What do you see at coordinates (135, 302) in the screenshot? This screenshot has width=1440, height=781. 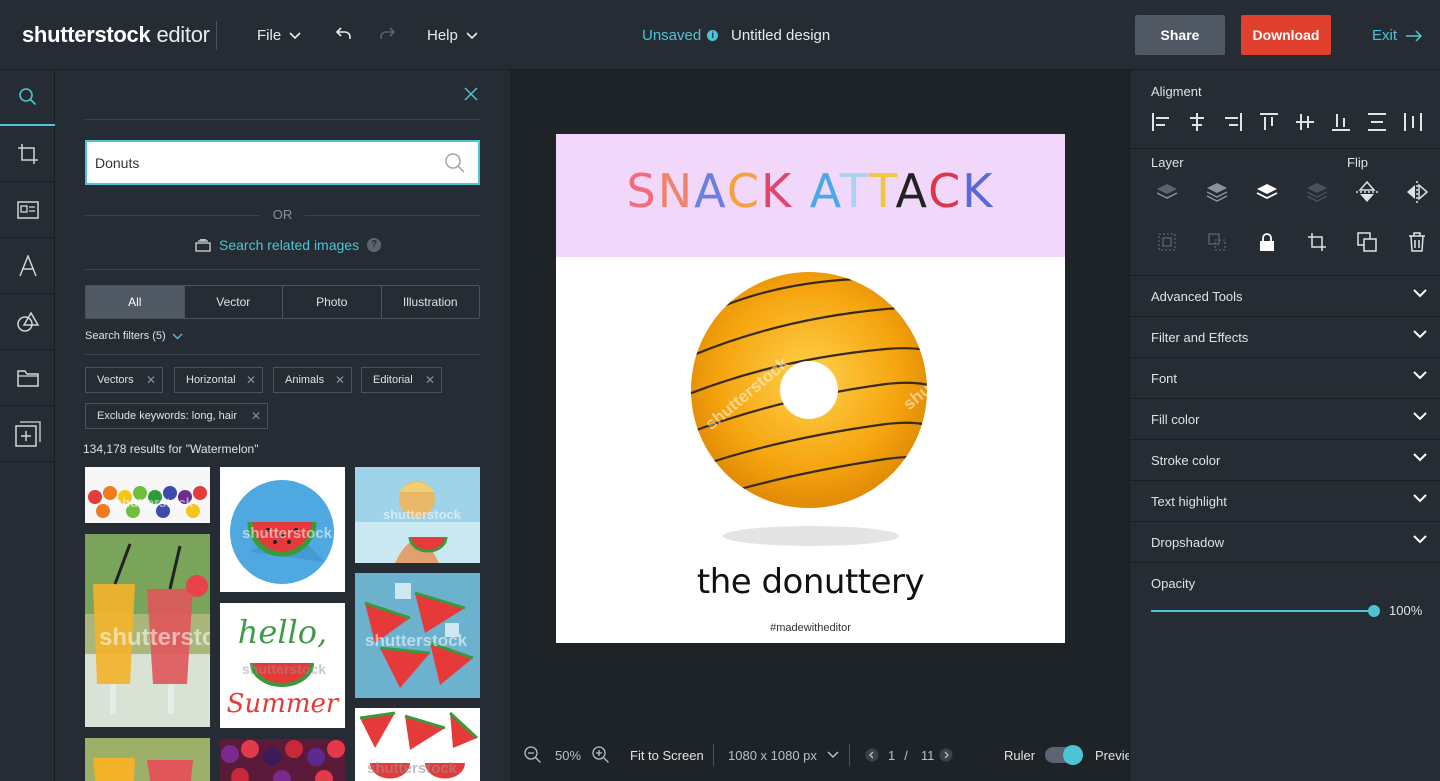 I see `tab-all: All` at bounding box center [135, 302].